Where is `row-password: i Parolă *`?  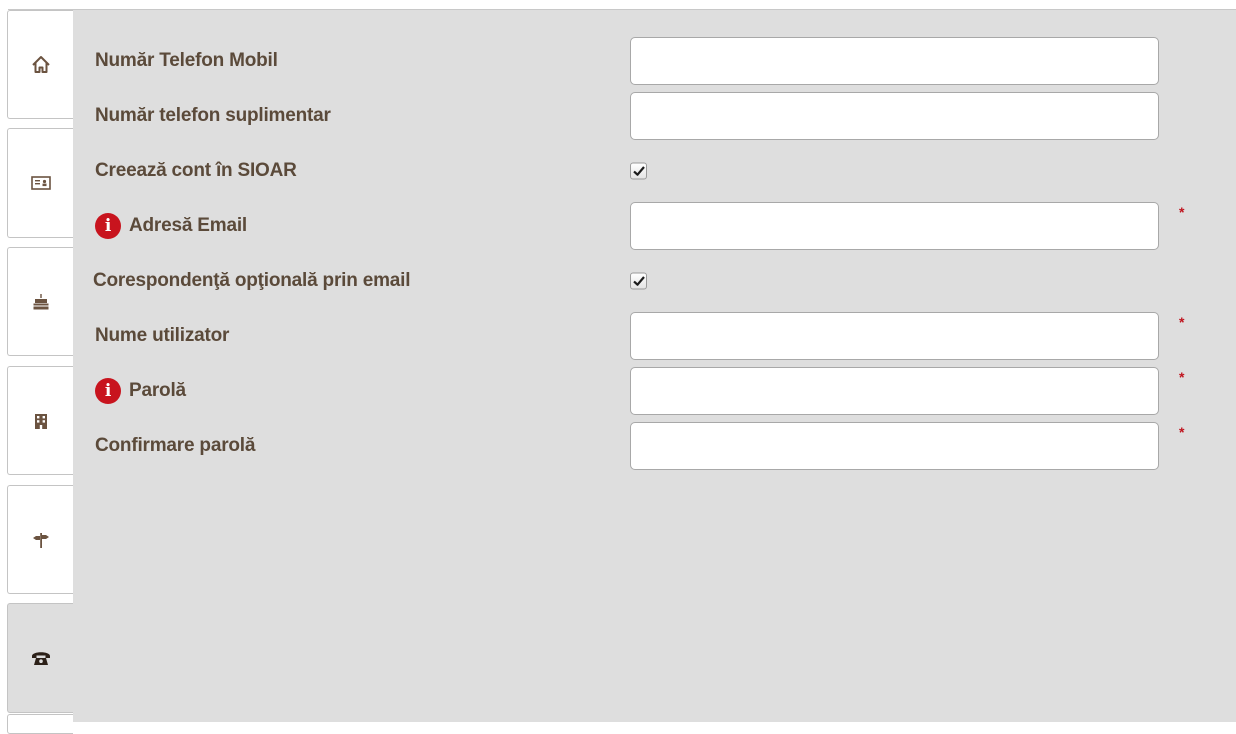 row-password: i Parolă * is located at coordinates (665, 391).